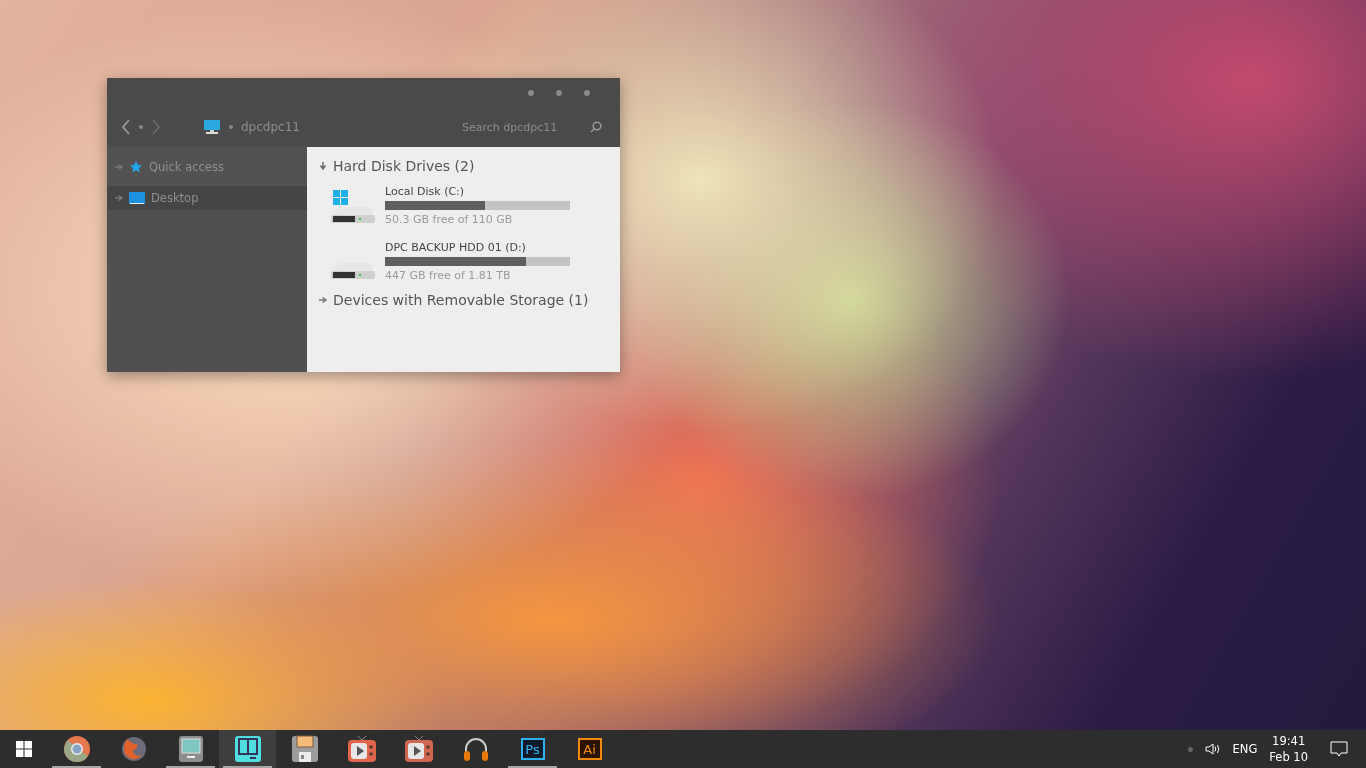  Describe the element at coordinates (1288, 749) in the screenshot. I see `clock: 19:41 Feb 10` at that location.